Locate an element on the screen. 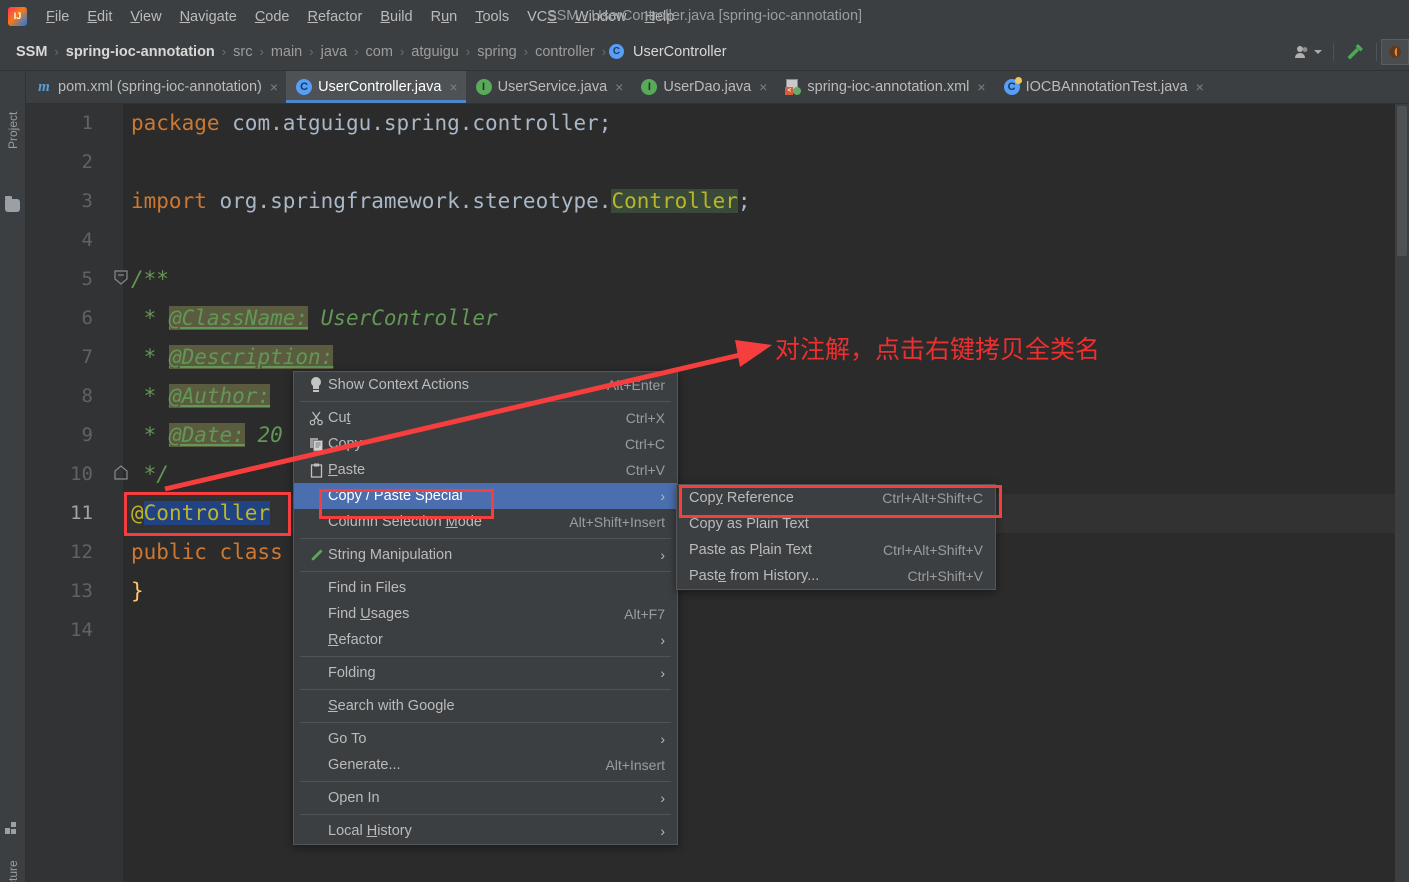 This screenshot has width=1409, height=882. tab-userdao-java: I UserDao.java × is located at coordinates (703, 87).